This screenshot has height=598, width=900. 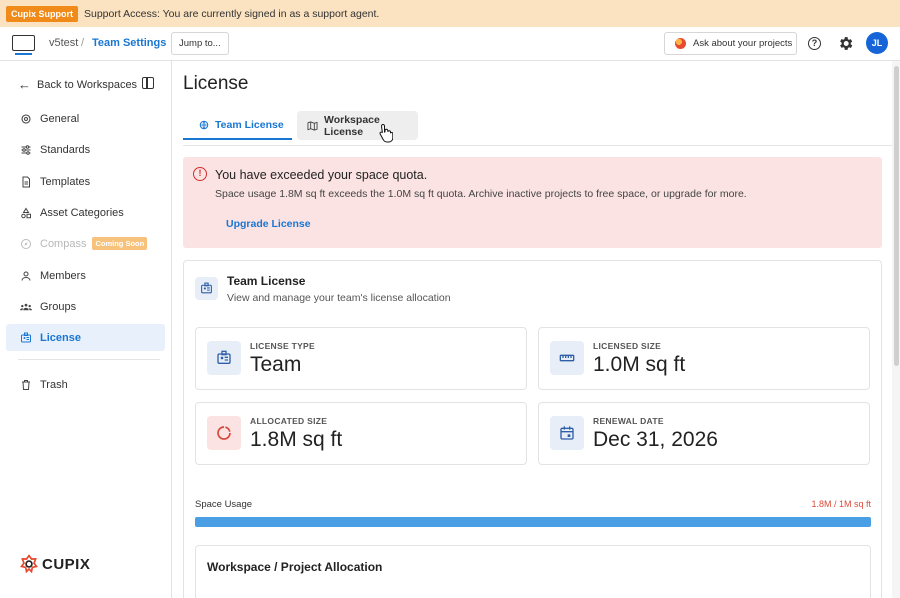 I want to click on stat-value: Team, so click(x=276, y=364).